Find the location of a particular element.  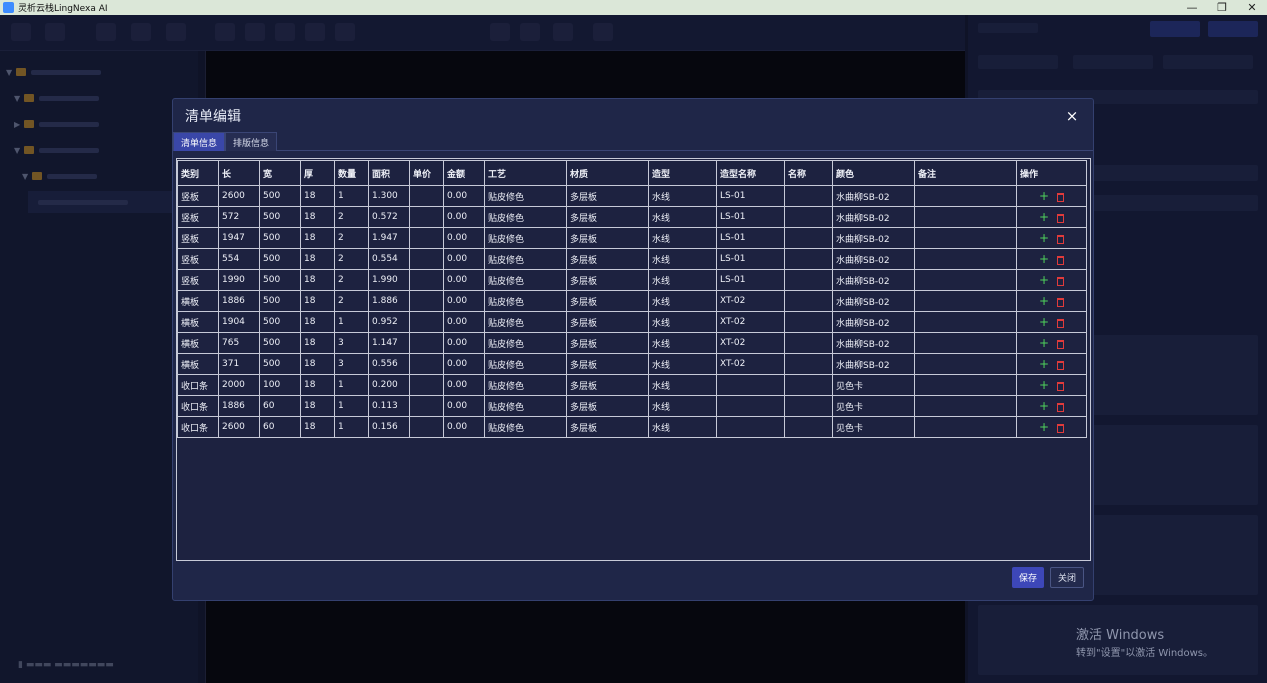

table-cell: 0.572 is located at coordinates (389, 217).